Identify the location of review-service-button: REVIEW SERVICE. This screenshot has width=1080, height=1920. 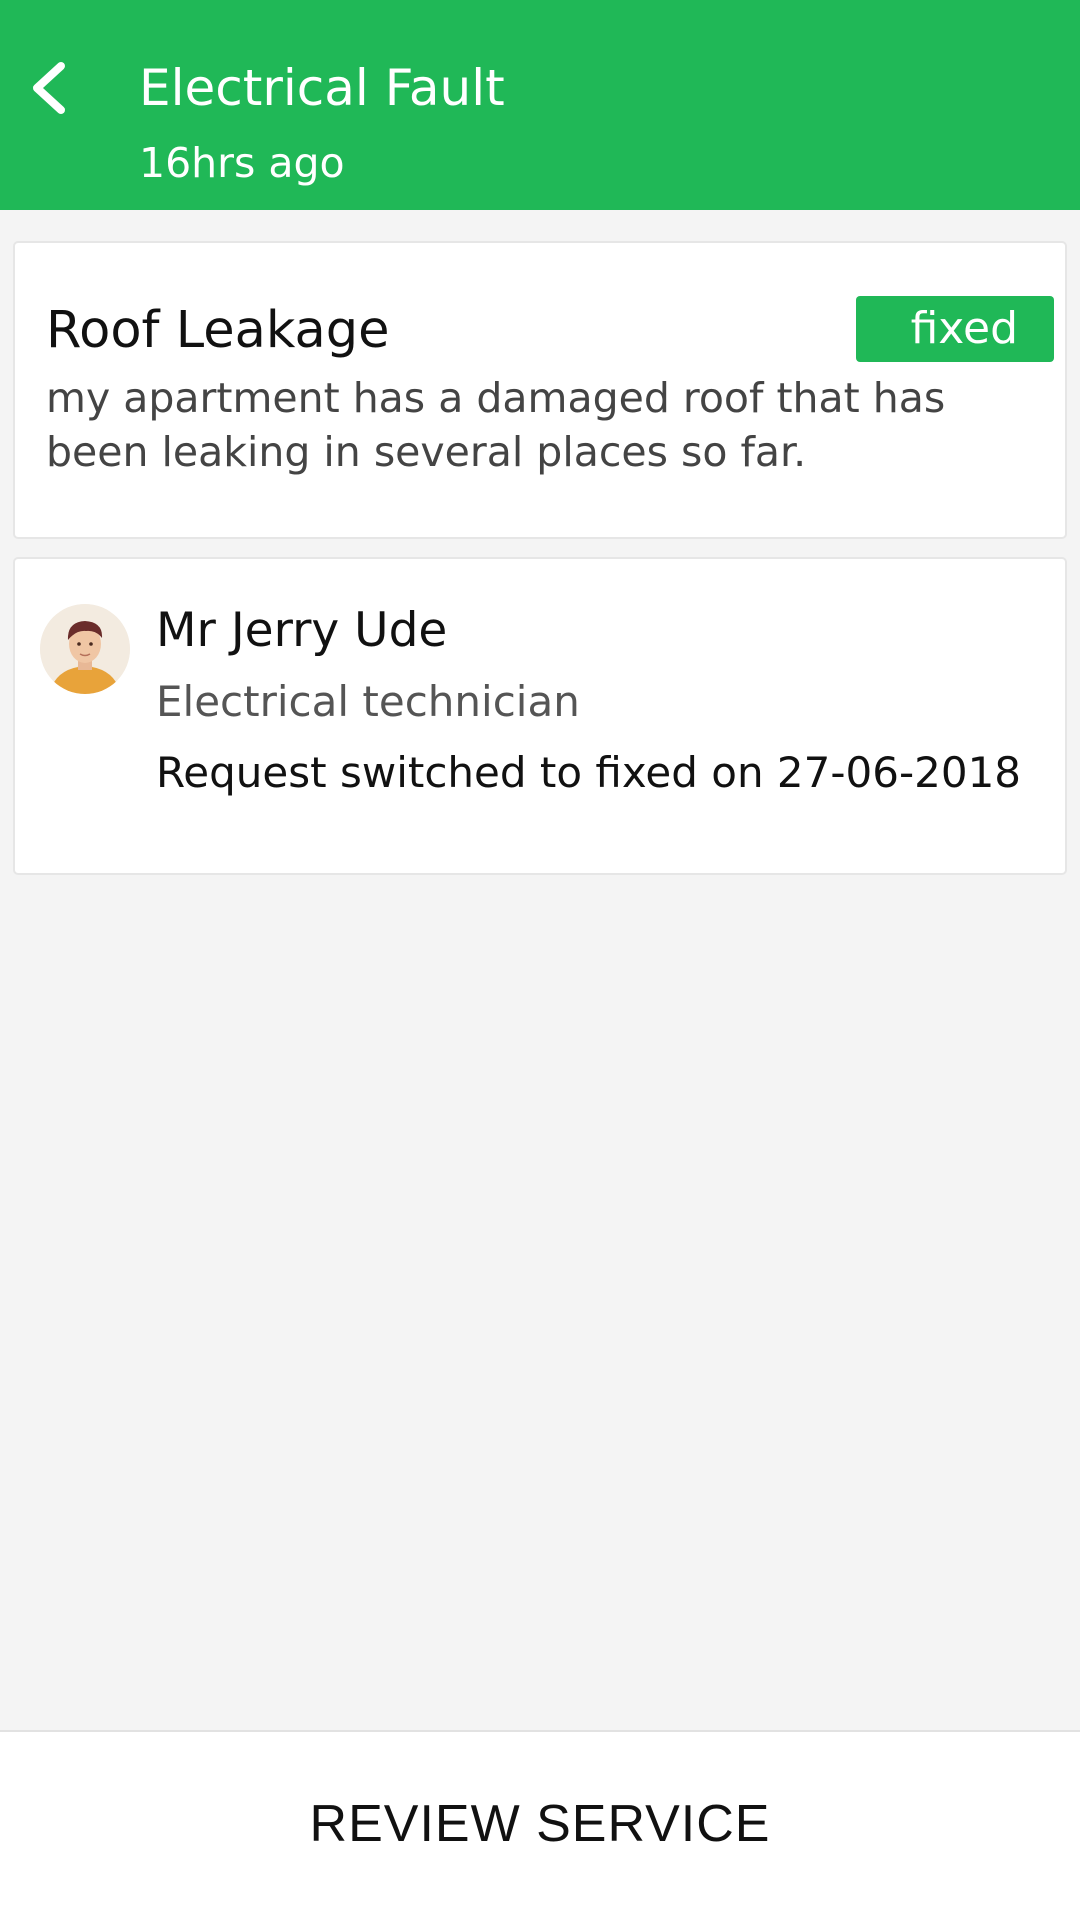
(540, 1826).